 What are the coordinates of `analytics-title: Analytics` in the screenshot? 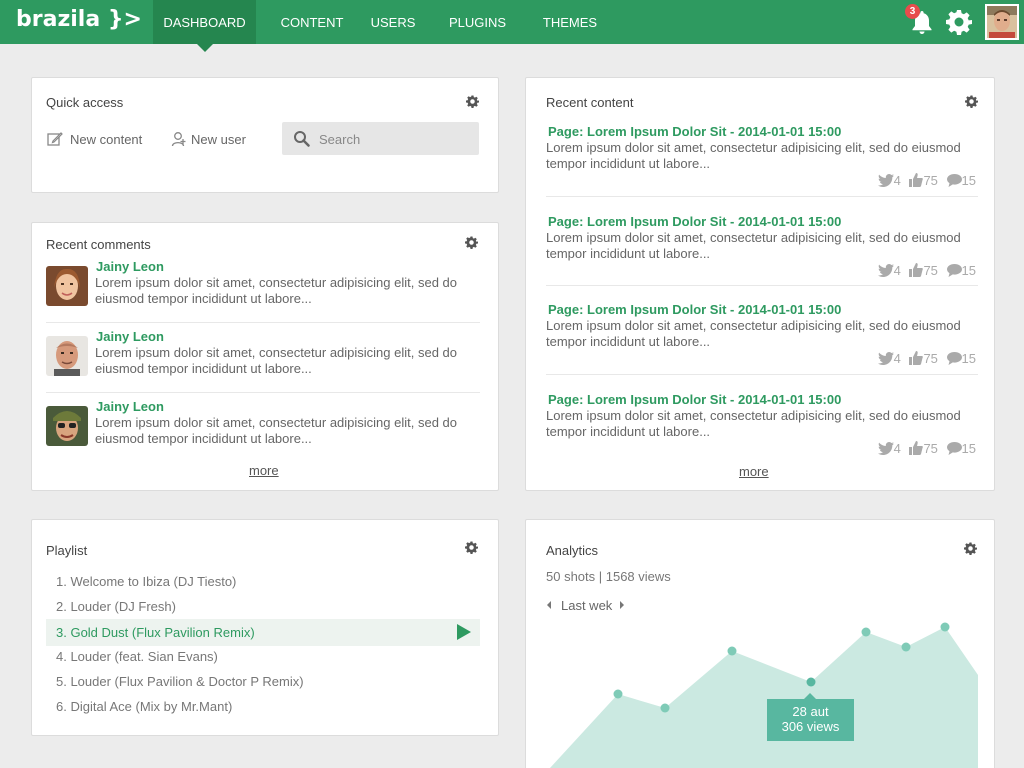 It's located at (572, 550).